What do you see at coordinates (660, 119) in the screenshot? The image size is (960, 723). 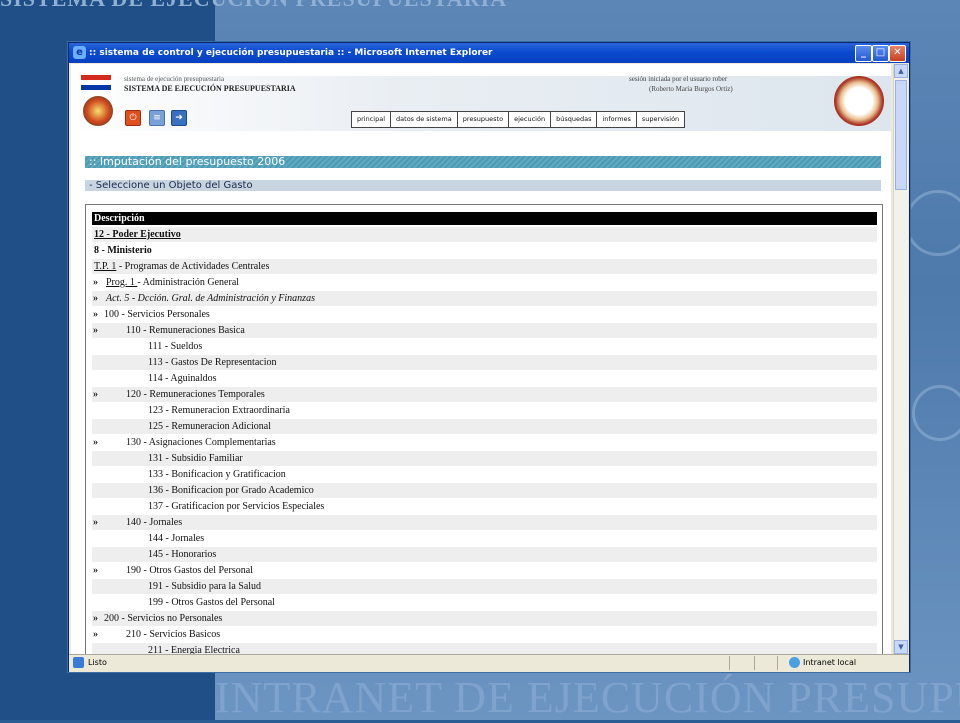 I see `menu-supervision: supervisión` at bounding box center [660, 119].